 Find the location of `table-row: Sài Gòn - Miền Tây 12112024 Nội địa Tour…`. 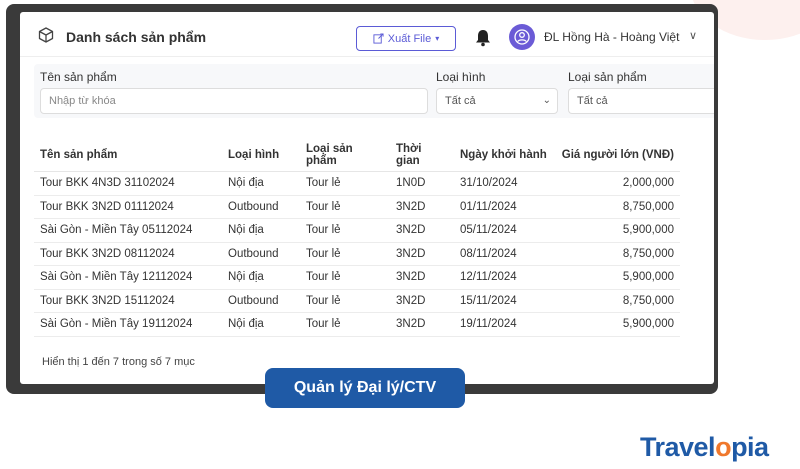

table-row: Sài Gòn - Miền Tây 12112024 Nội địa Tour… is located at coordinates (357, 277).